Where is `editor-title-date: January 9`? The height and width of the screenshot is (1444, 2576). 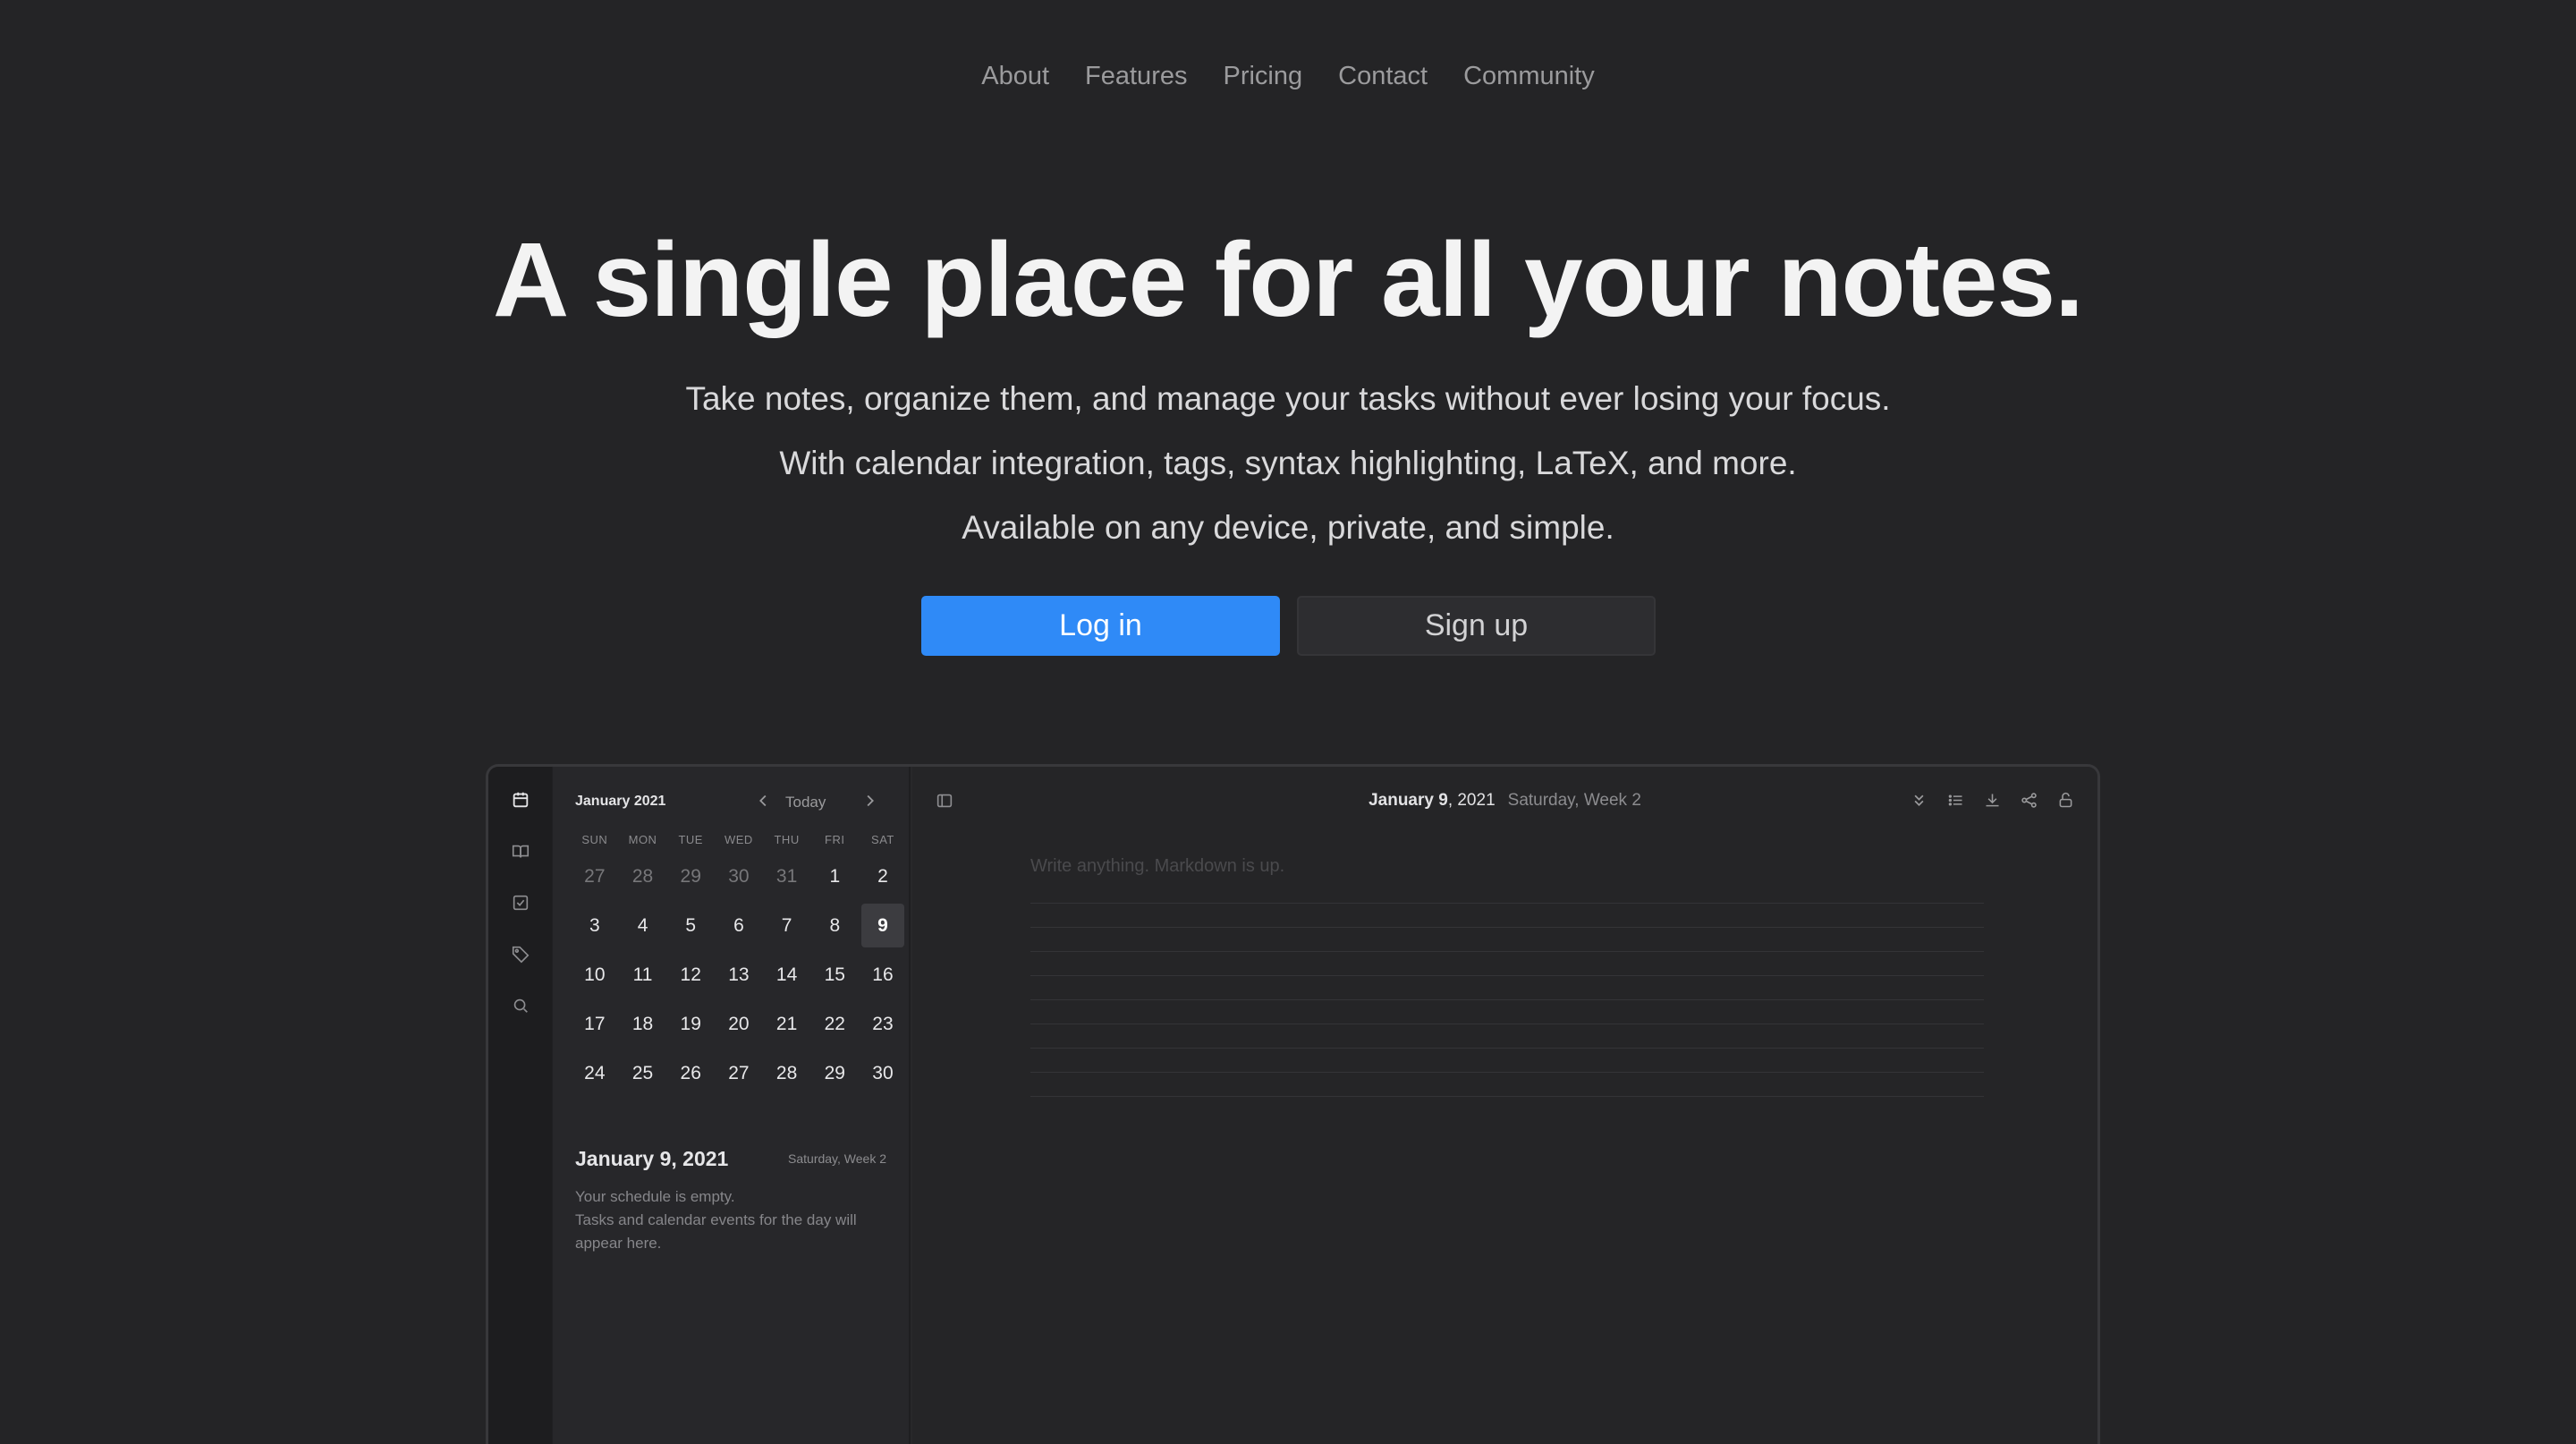 editor-title-date: January 9 is located at coordinates (1408, 800).